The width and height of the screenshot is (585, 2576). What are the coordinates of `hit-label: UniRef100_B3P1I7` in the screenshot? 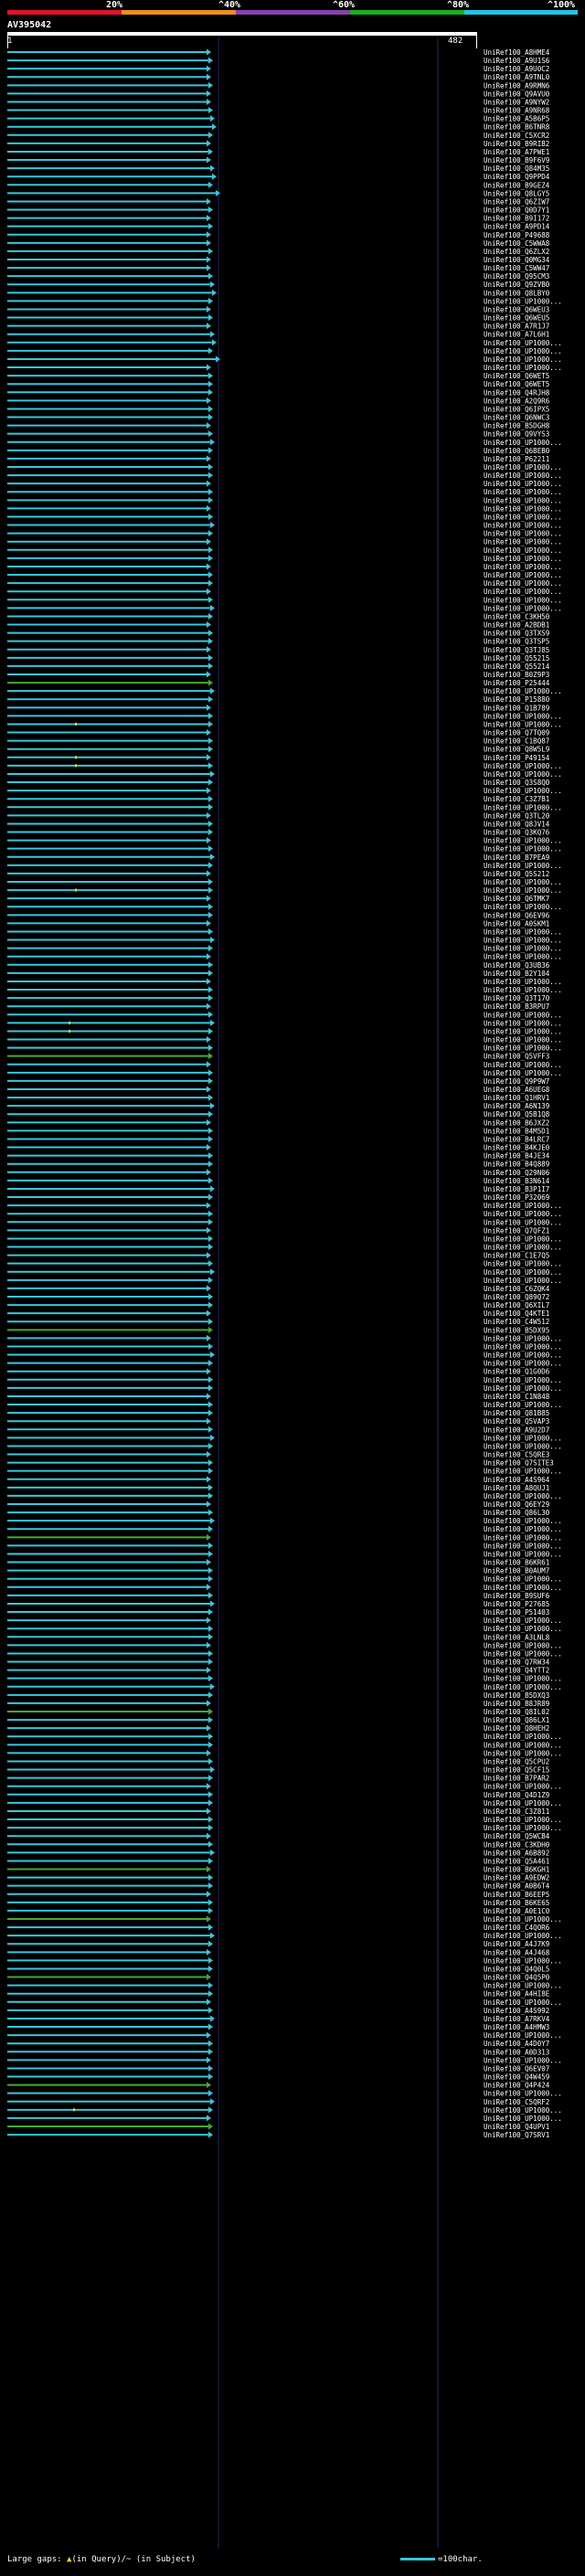 It's located at (516, 1189).